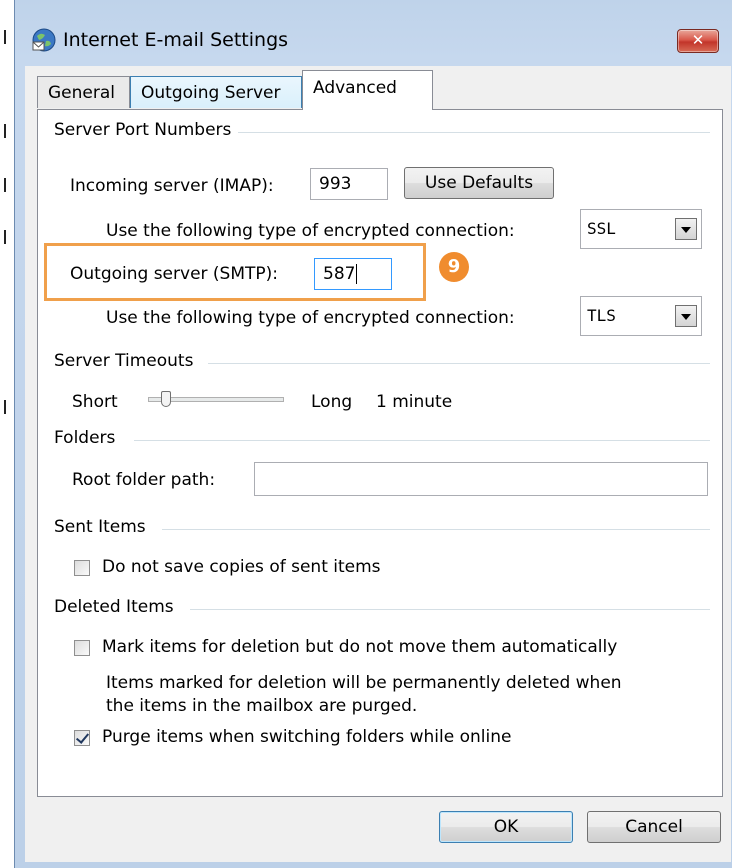  What do you see at coordinates (7, 434) in the screenshot?
I see `background-window-edge` at bounding box center [7, 434].